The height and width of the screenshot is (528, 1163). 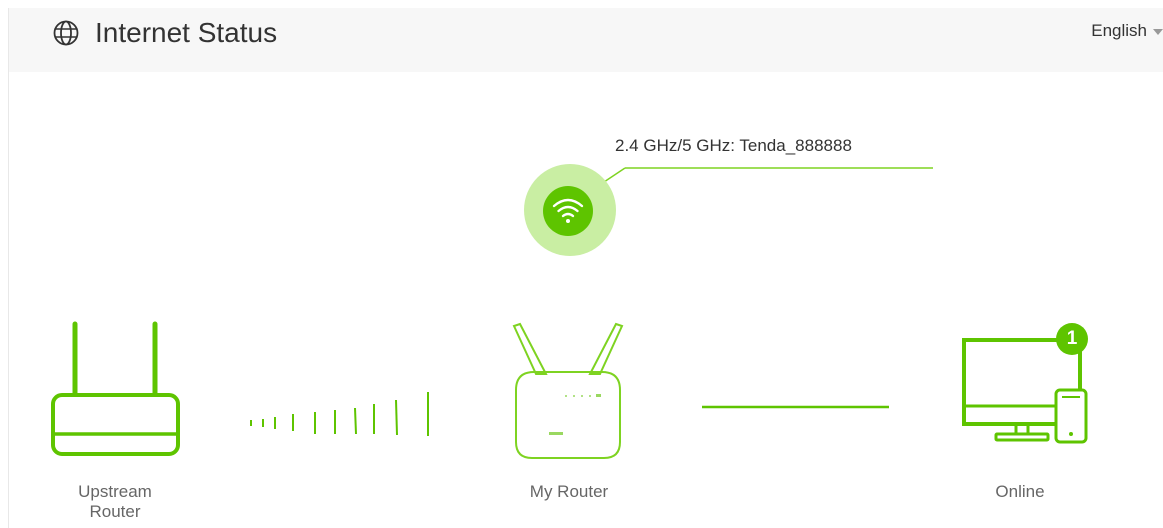 I want to click on wifi-badge, so click(x=570, y=210).